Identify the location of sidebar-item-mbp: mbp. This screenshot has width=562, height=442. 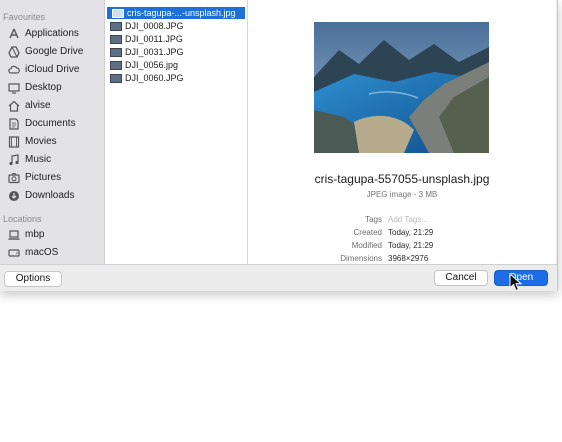
(52, 235).